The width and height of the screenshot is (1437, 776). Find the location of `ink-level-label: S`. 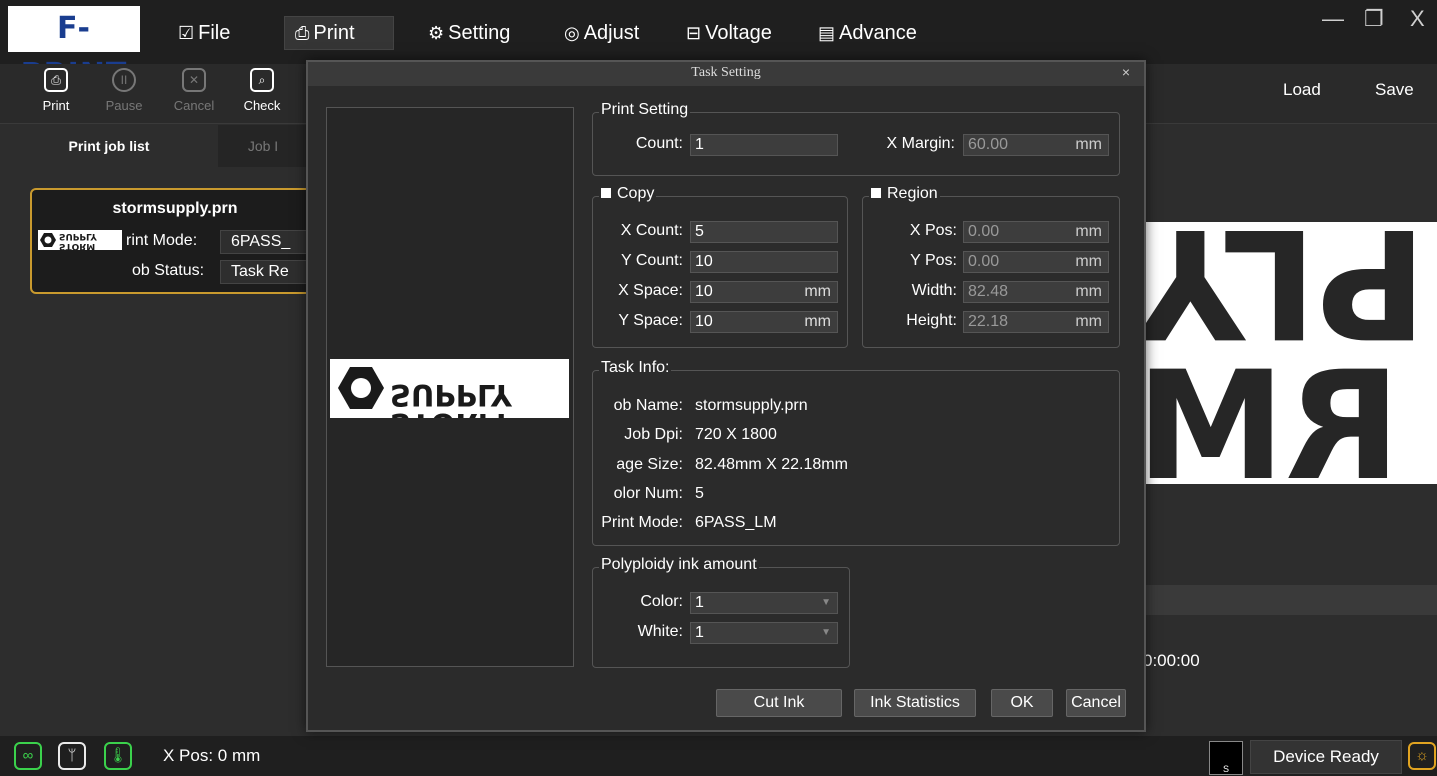

ink-level-label: S is located at coordinates (1225, 769).